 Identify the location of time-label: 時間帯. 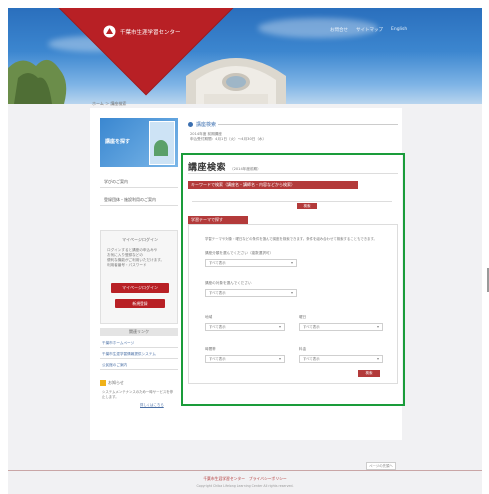
(210, 349).